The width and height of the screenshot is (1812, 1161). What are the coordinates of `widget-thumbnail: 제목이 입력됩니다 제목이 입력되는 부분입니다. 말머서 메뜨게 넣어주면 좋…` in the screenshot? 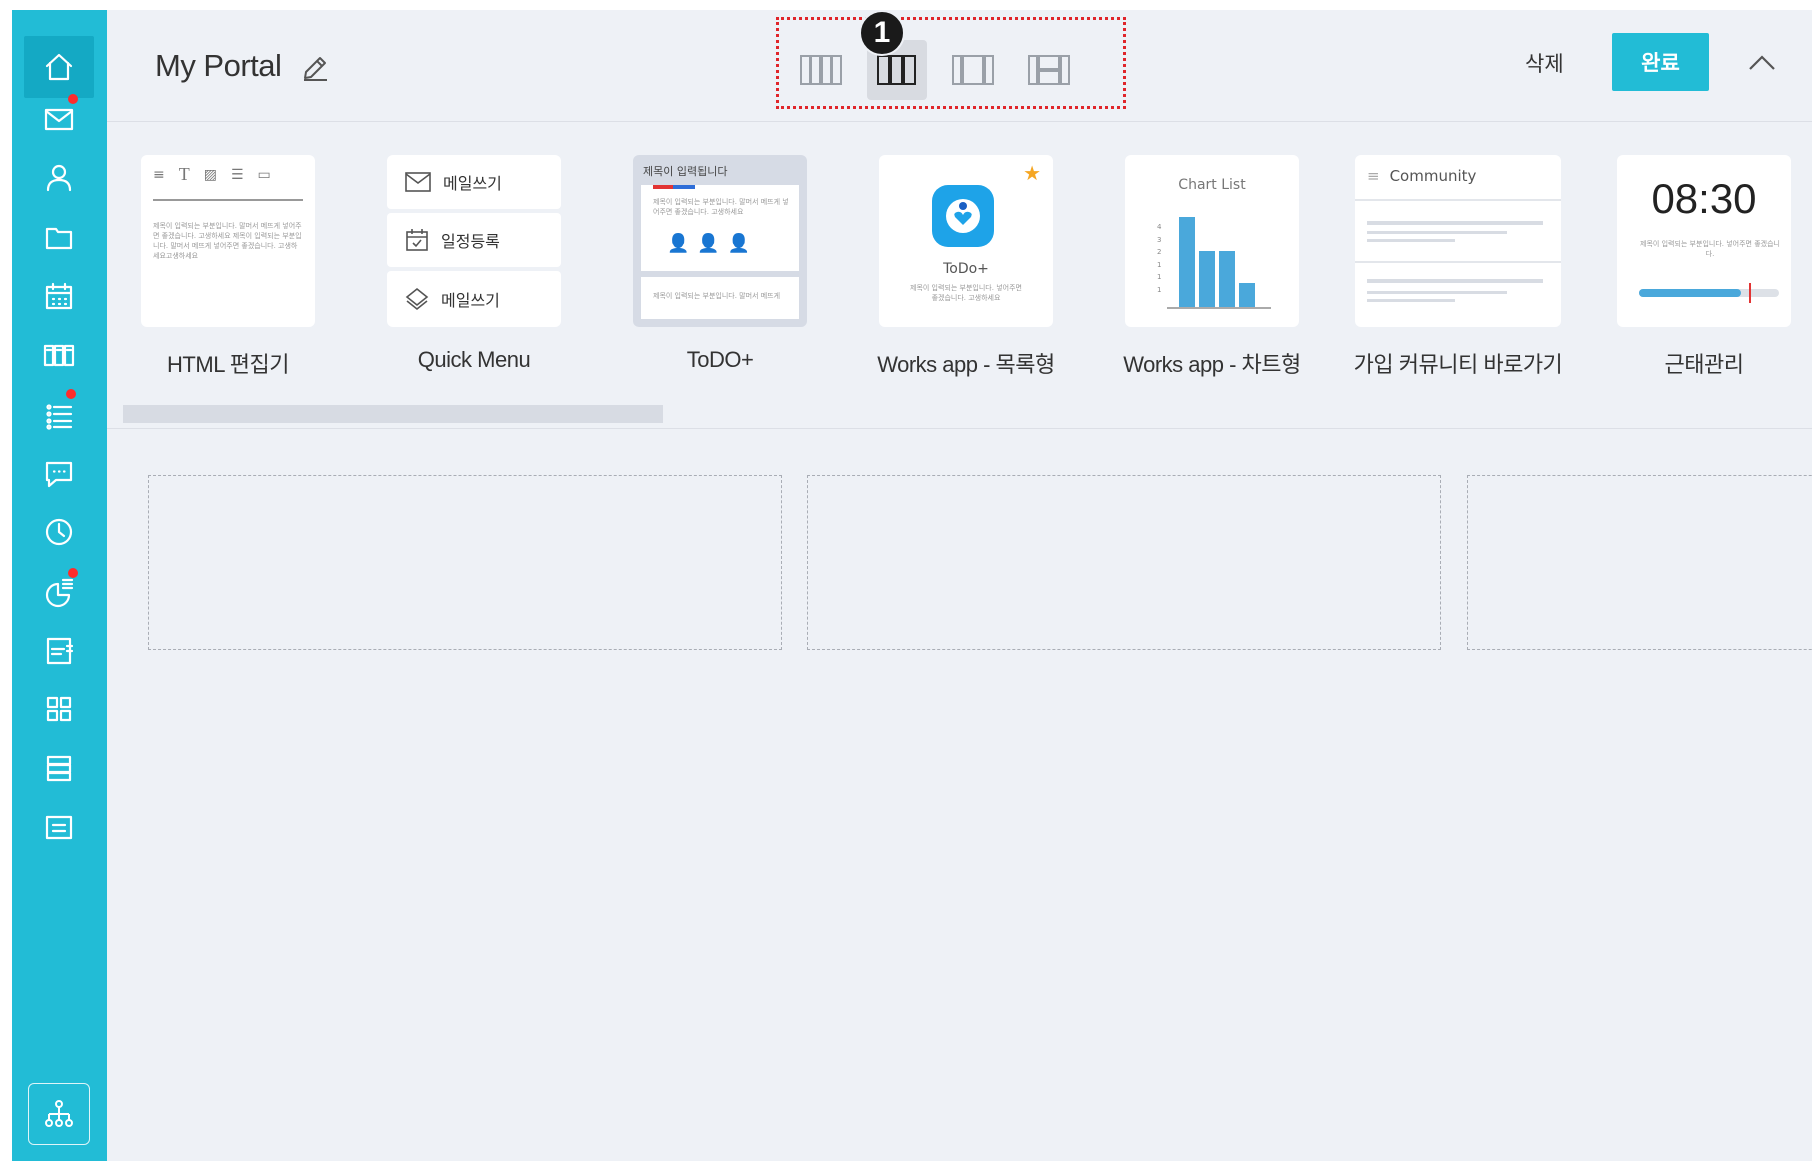 It's located at (720, 241).